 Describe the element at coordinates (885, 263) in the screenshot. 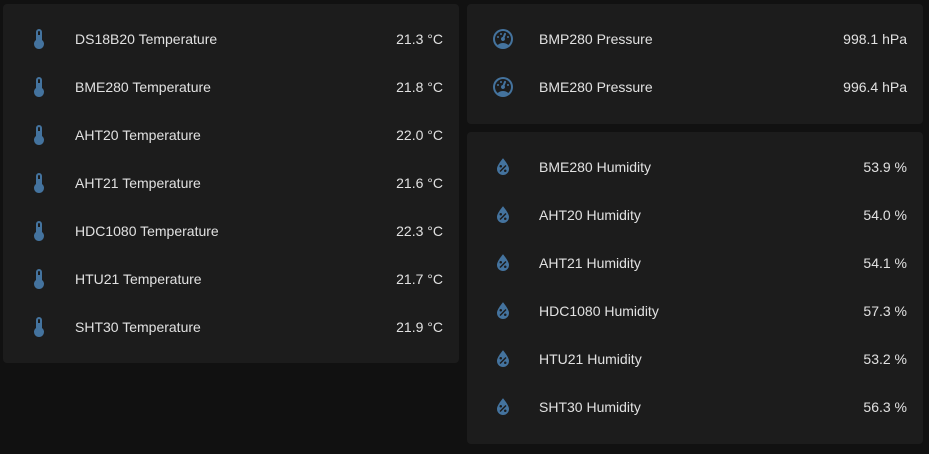

I see `entity-value: 54.1 %` at that location.